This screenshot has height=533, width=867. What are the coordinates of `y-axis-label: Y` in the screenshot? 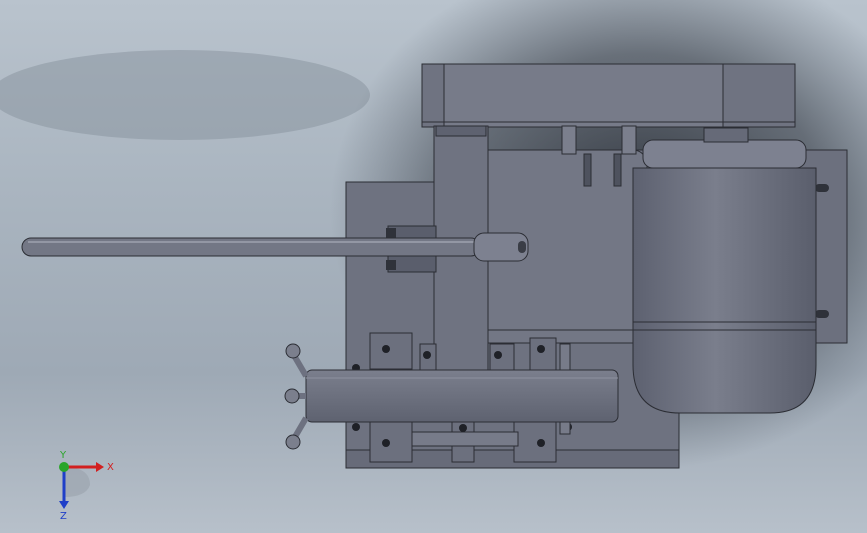 It's located at (63, 455).